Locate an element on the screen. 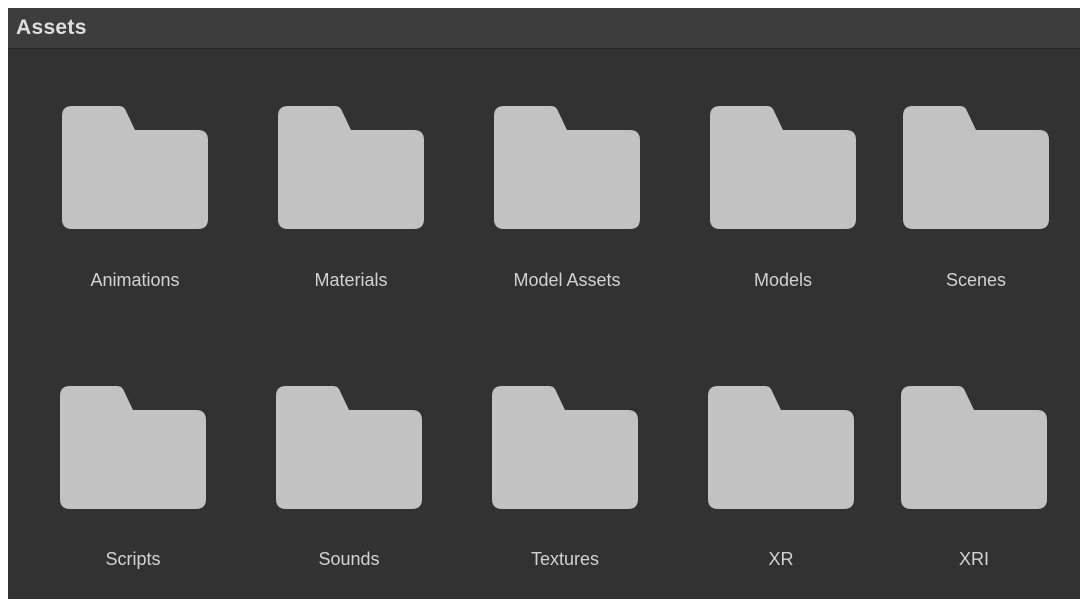  folder-label: Animations is located at coordinates (135, 280).